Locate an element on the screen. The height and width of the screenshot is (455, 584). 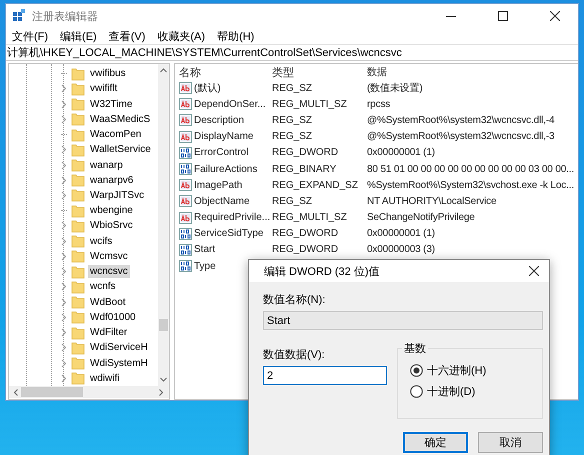
tree-item: wcncsvc is located at coordinates (109, 271).